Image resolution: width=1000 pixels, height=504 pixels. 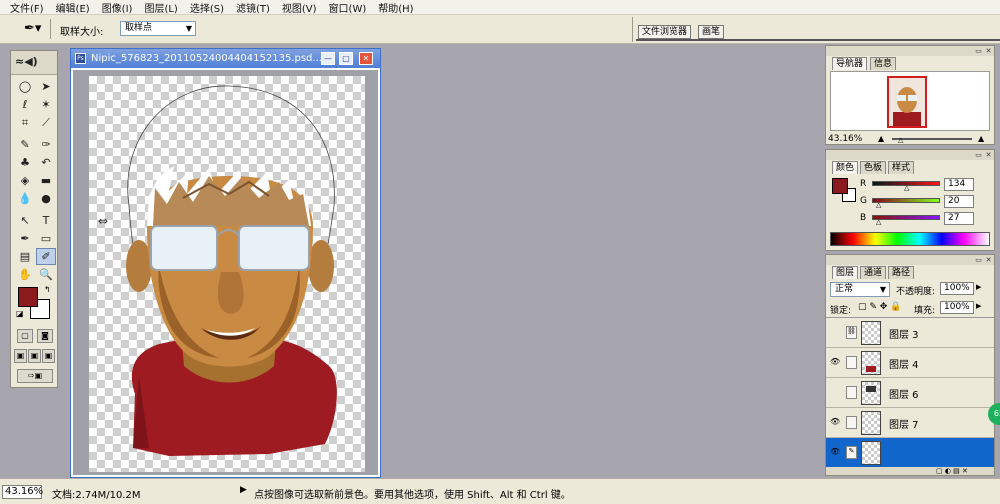 What do you see at coordinates (906, 217) in the screenshot?
I see `b-slider` at bounding box center [906, 217].